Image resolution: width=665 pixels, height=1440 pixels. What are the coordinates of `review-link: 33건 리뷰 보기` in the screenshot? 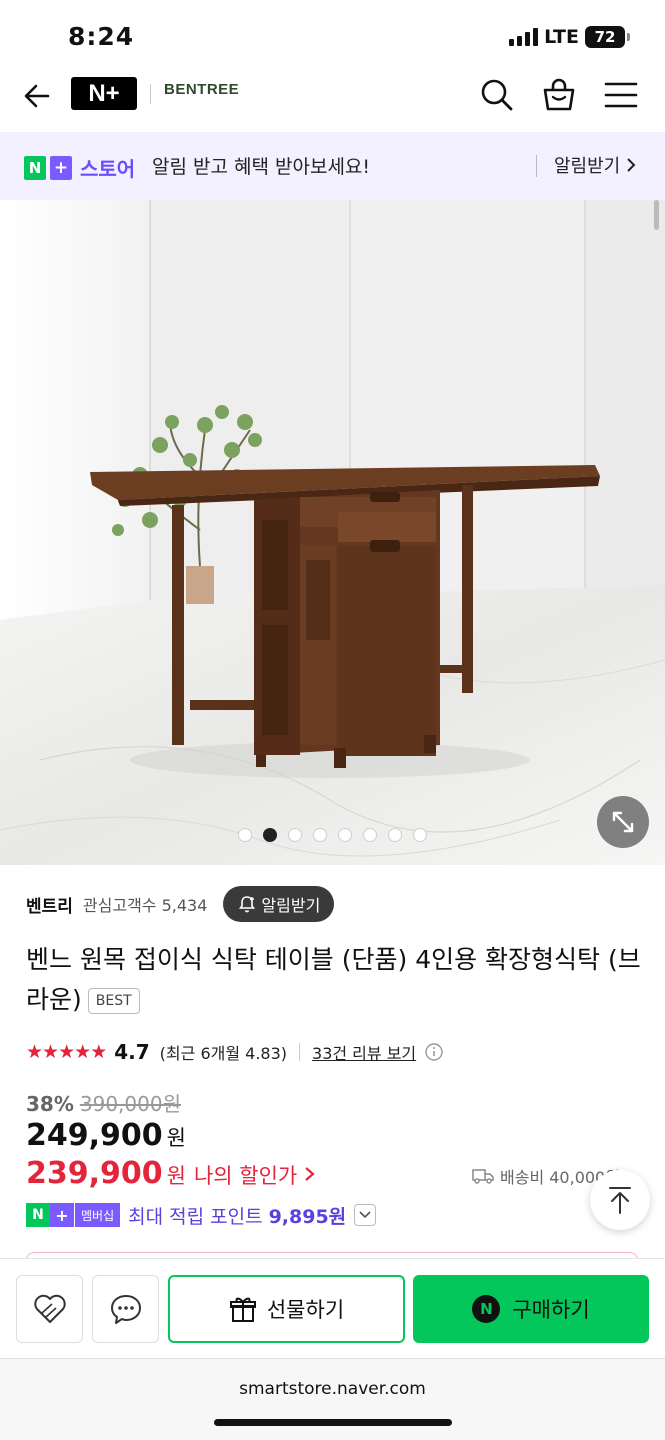 It's located at (364, 1052).